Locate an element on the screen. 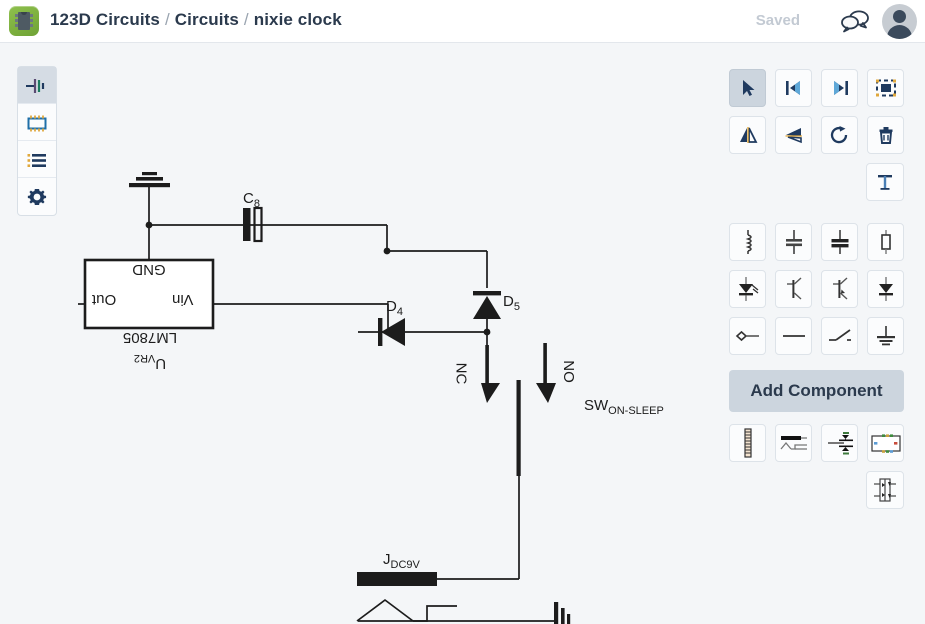 This screenshot has height=624, width=925. palette-part-slide-switch is located at coordinates (839, 443).